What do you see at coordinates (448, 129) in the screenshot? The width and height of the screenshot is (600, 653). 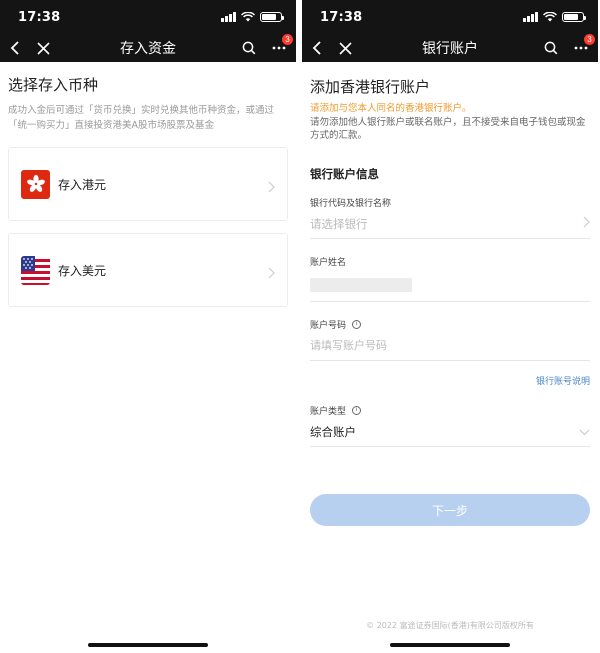 I see `account-restriction-note: 请勿添加他人银行账户或联名账户，且不接受来自电子钱包或现金方式的汇款。` at bounding box center [448, 129].